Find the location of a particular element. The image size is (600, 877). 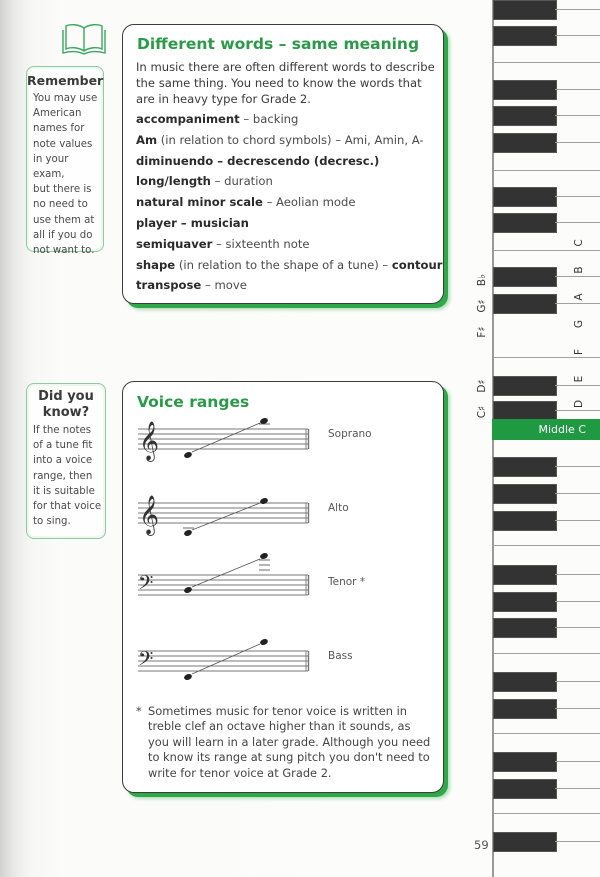

term-row: player – musician is located at coordinates (192, 223).